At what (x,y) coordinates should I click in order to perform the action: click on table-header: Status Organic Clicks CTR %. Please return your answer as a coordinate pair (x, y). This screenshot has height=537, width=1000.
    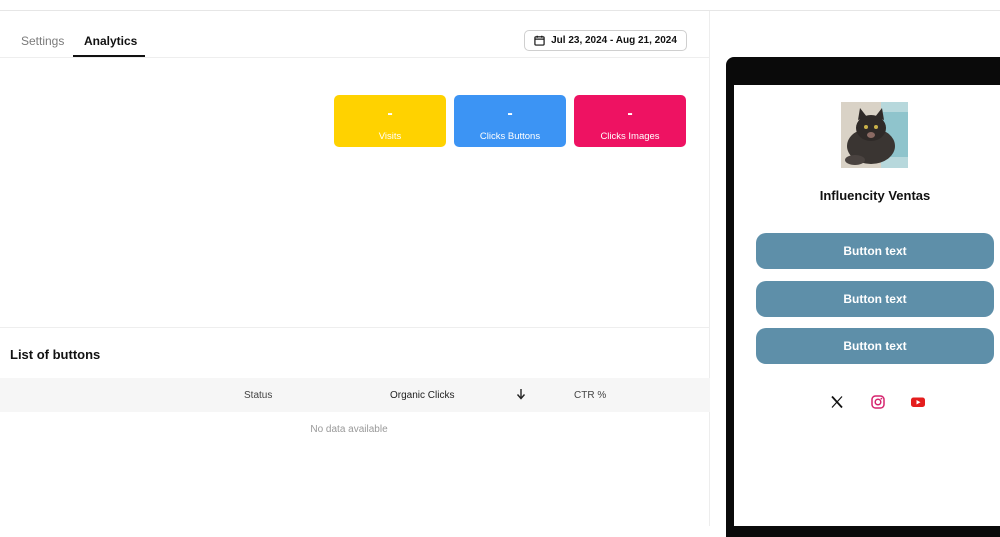
    Looking at the image, I should click on (355, 395).